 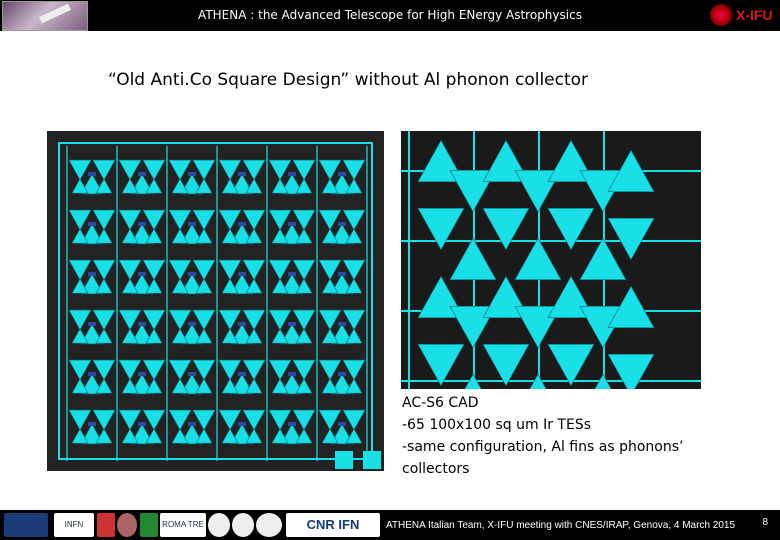 I want to click on xifu-emblem-icon, so click(x=721, y=15).